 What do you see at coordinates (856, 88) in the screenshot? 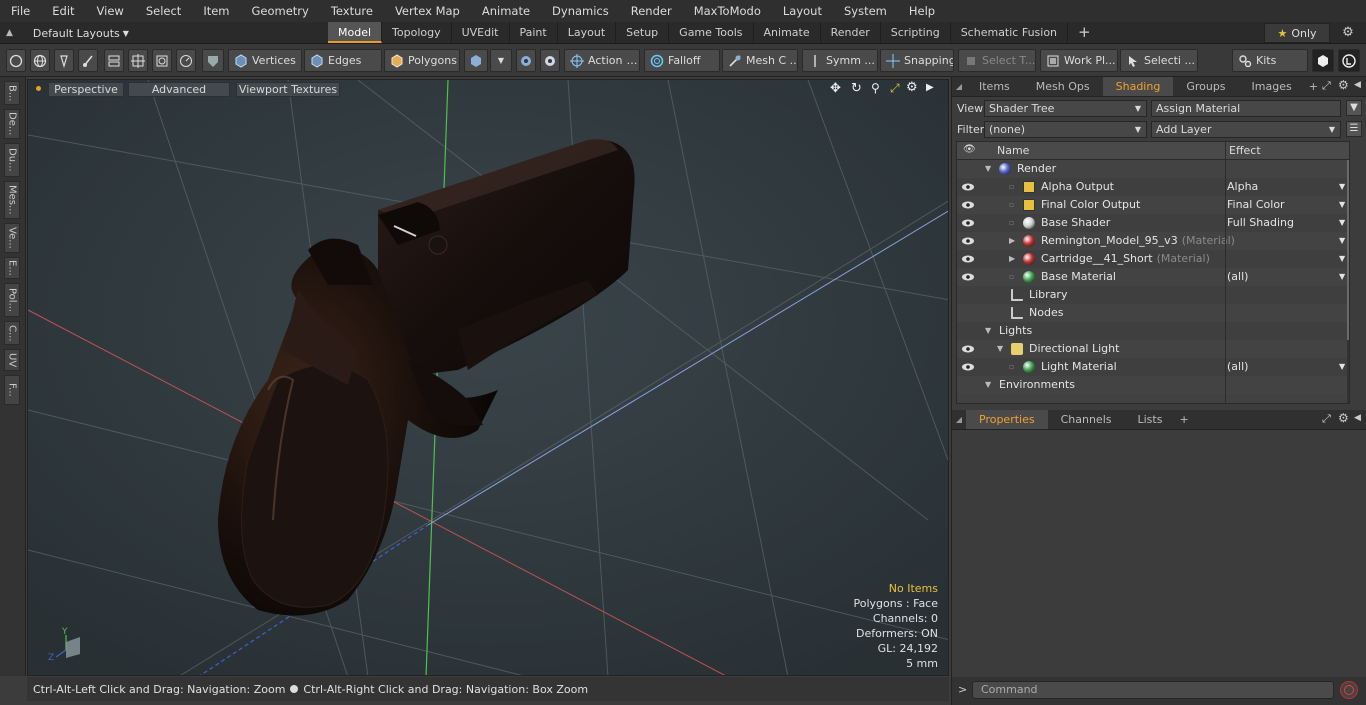
I see `rotate-view-icon: ↻` at bounding box center [856, 88].